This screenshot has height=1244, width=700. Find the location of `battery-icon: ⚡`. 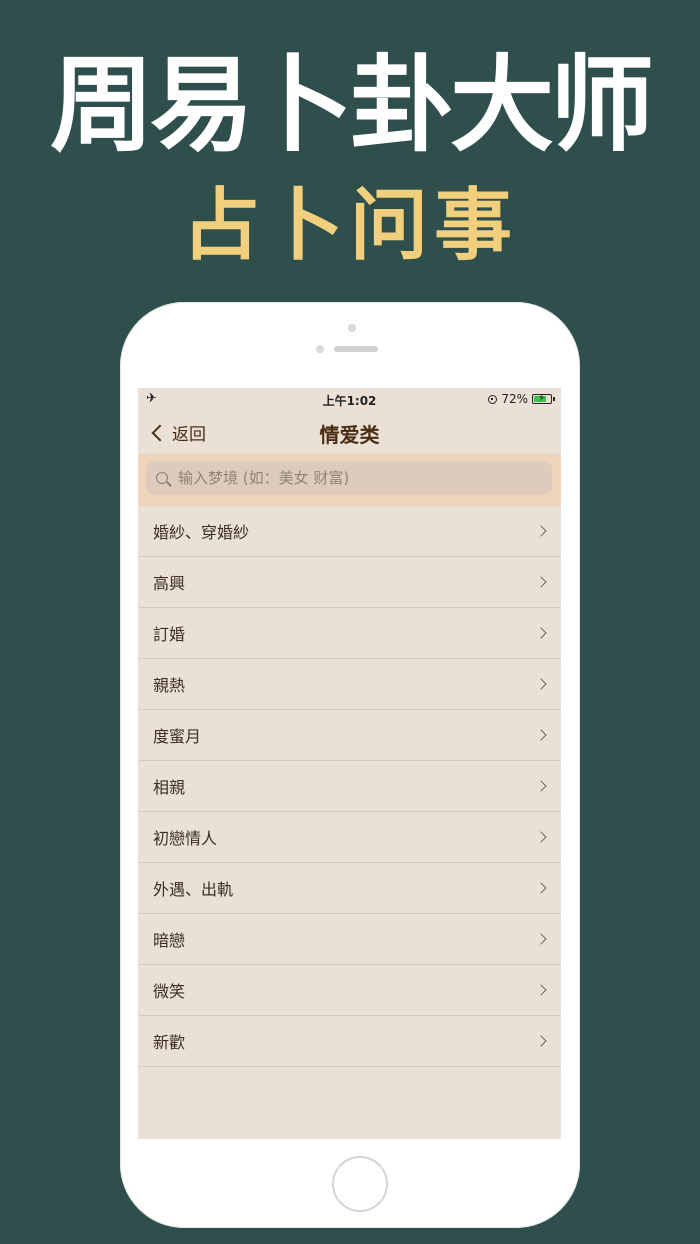

battery-icon: ⚡ is located at coordinates (542, 398).